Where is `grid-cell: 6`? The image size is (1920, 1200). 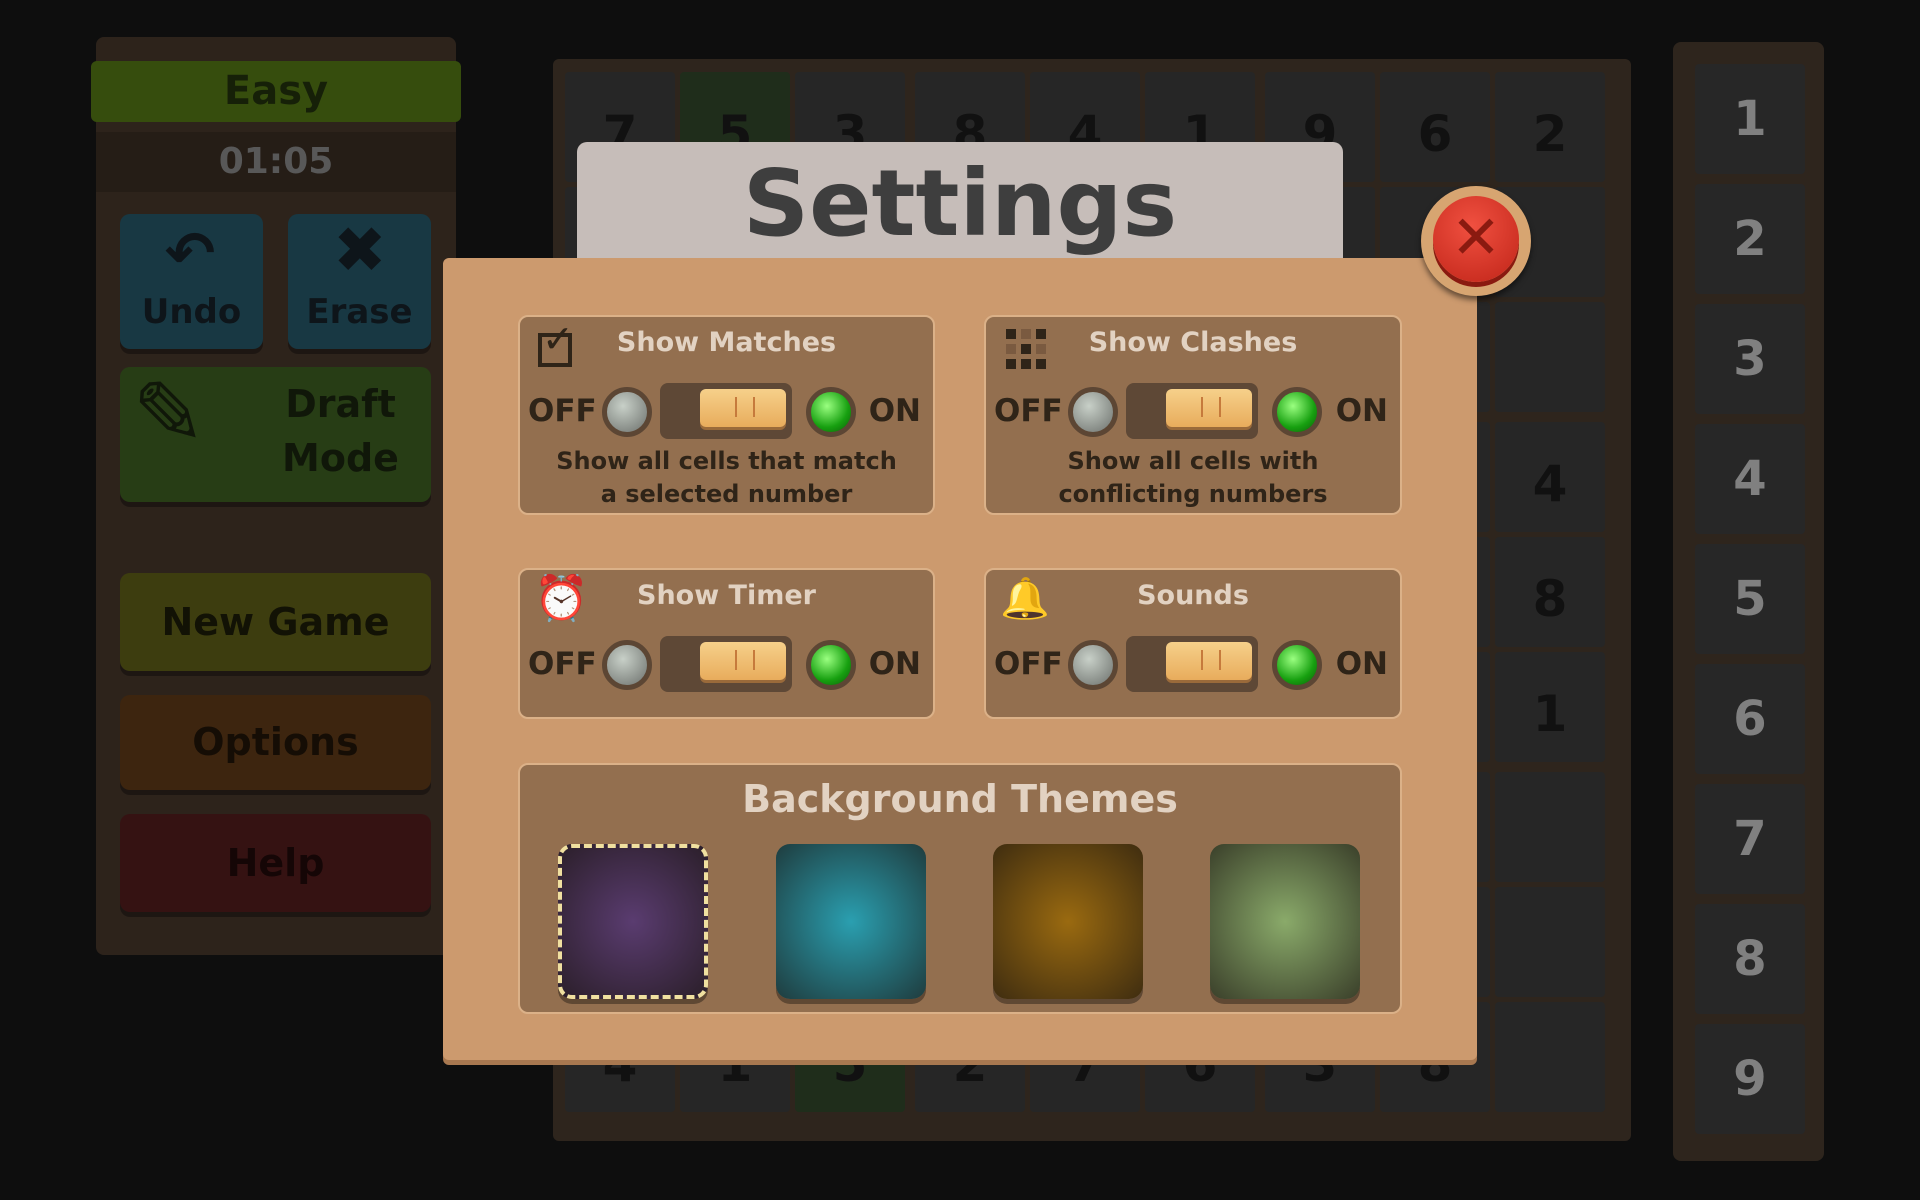 grid-cell: 6 is located at coordinates (1435, 127).